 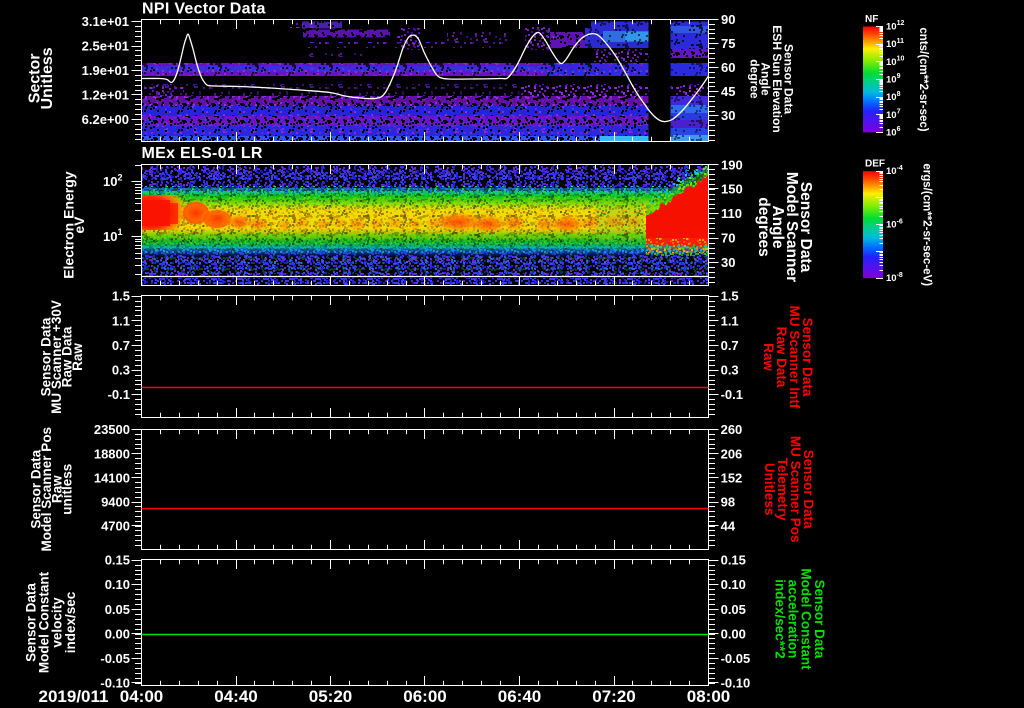 I want to click on svg-text: MEx ELS-01 LR, so click(x=202, y=153).